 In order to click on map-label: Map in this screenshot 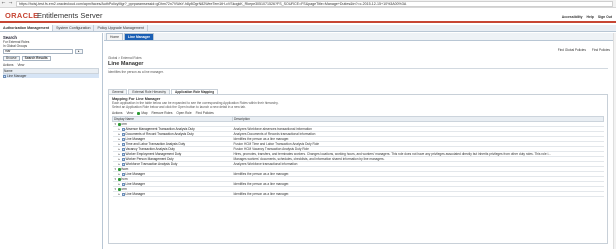, I will do `click(144, 113)`.